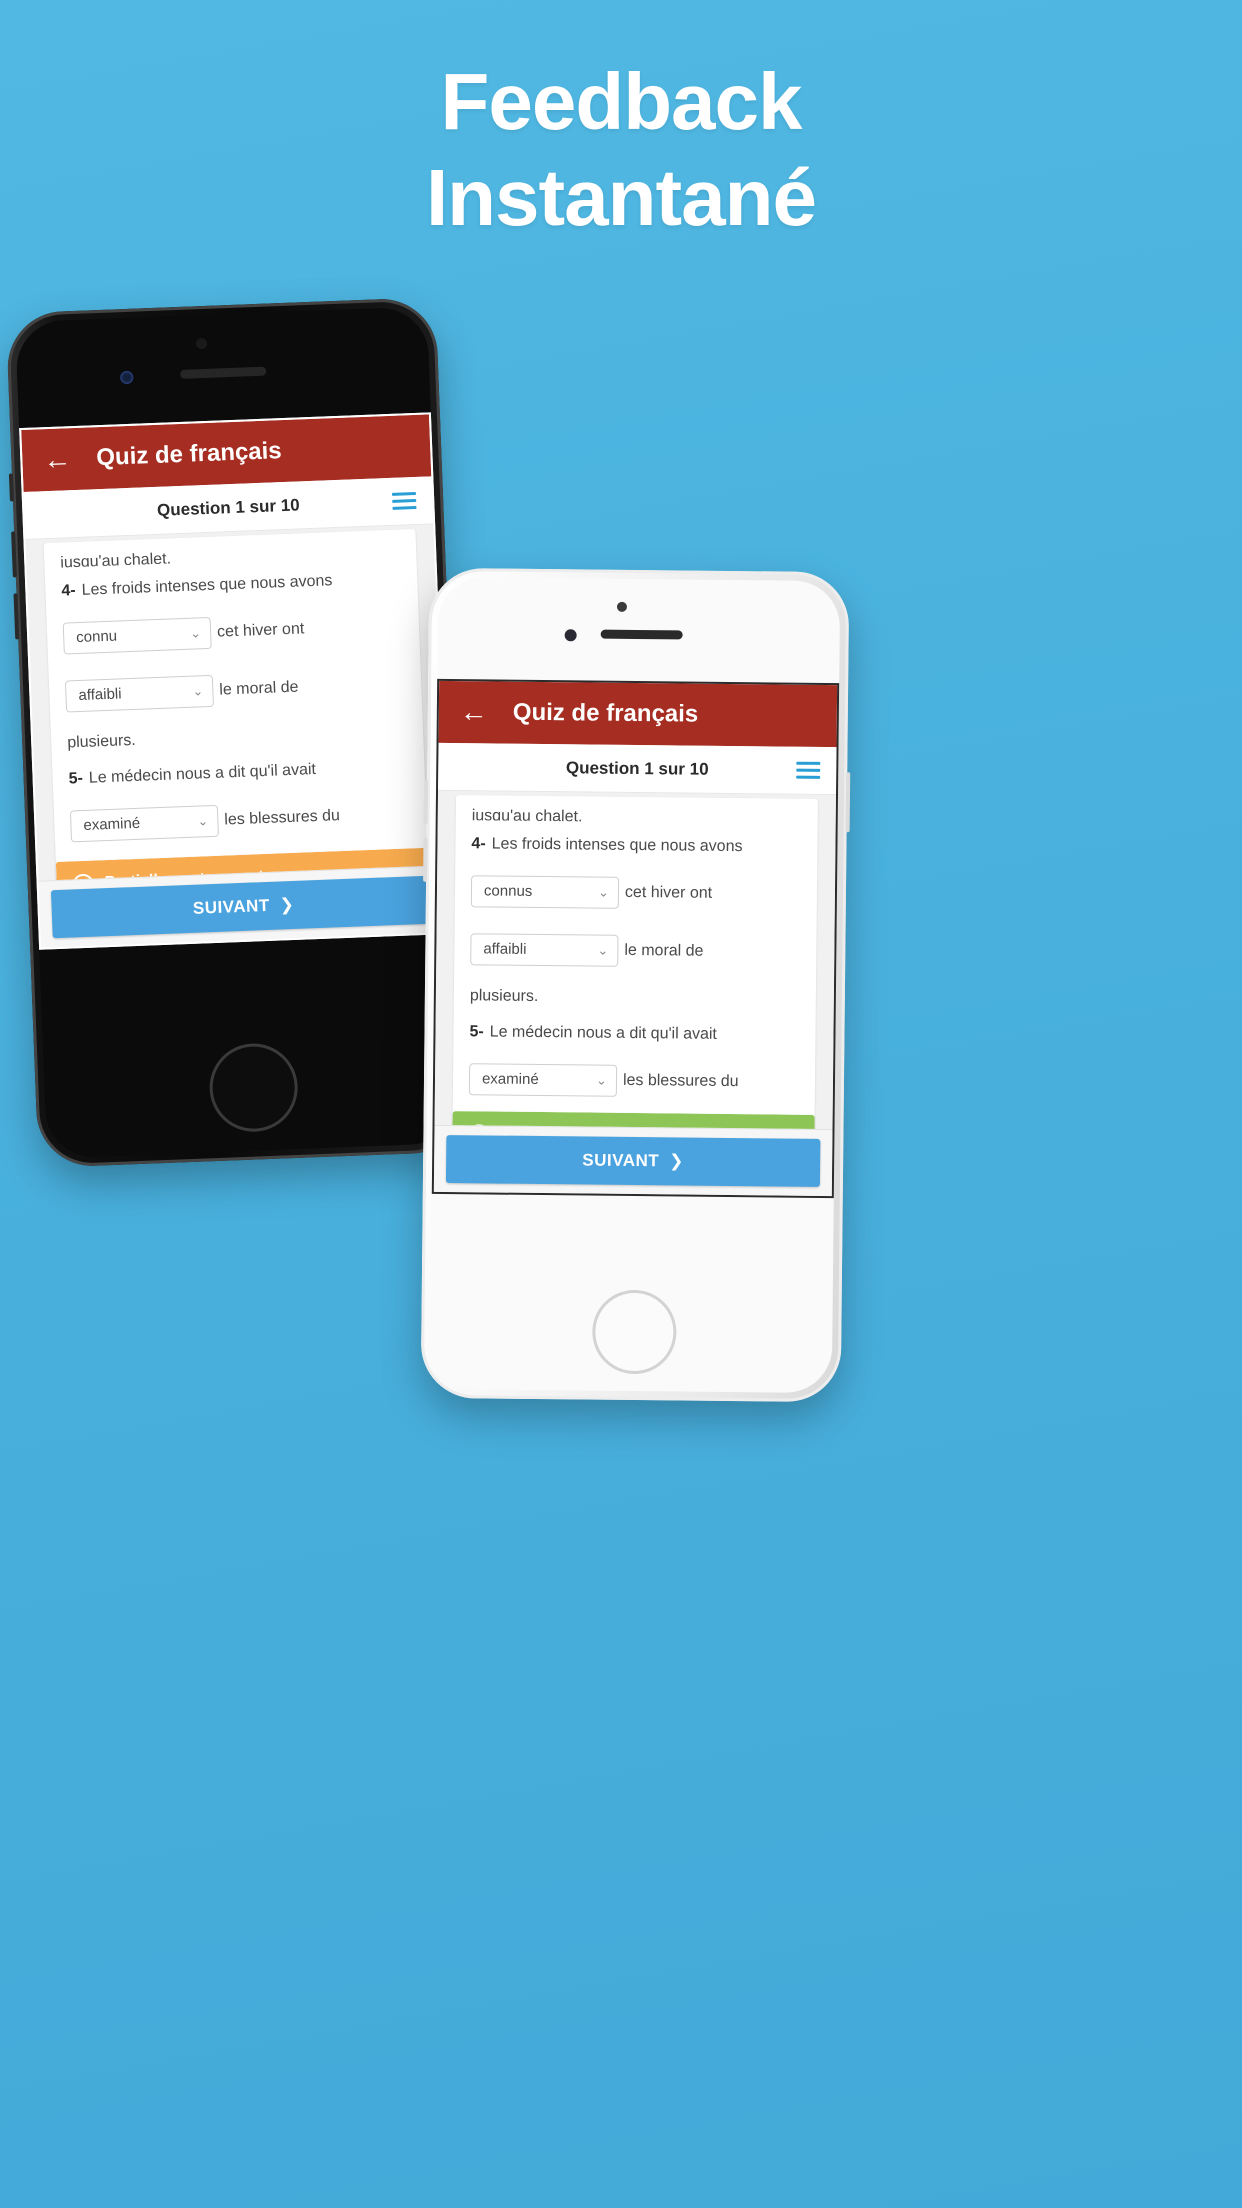 This screenshot has width=1242, height=2208. I want to click on page-title-line-1: Feedback, so click(621, 101).